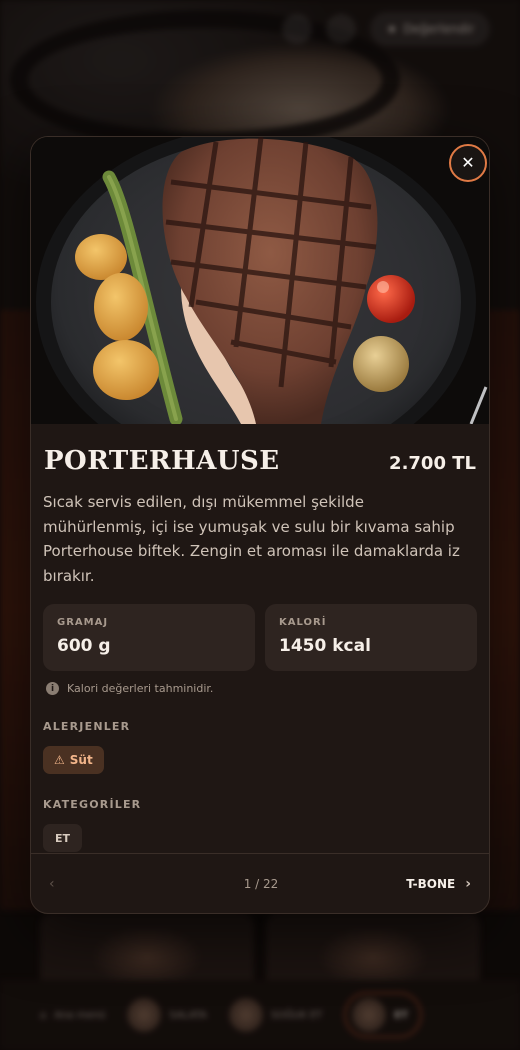 Image resolution: width=520 pixels, height=1050 pixels. Describe the element at coordinates (468, 883) in the screenshot. I see `chevron-right-icon: ›` at that location.